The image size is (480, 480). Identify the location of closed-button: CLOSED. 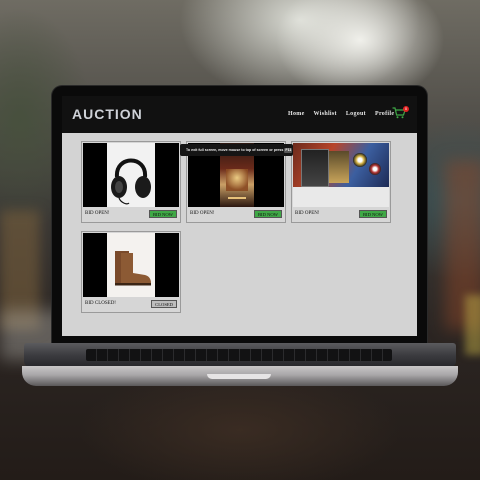
(164, 304).